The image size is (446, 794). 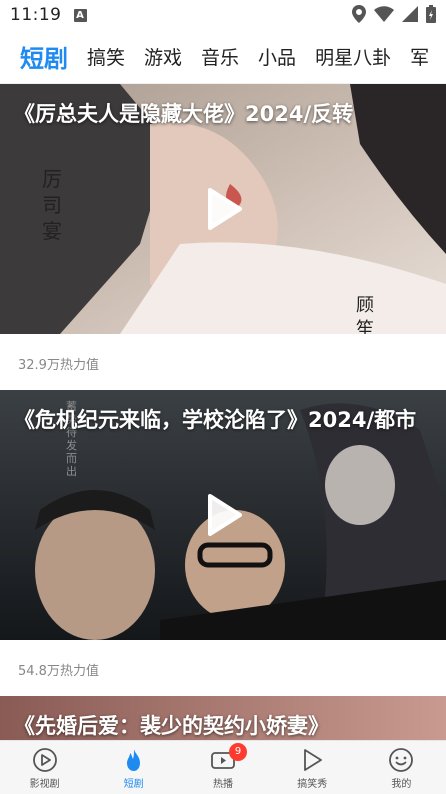 I want to click on video-title: 《厉总夫人是隐藏大佬》2024/反转, so click(x=223, y=114).